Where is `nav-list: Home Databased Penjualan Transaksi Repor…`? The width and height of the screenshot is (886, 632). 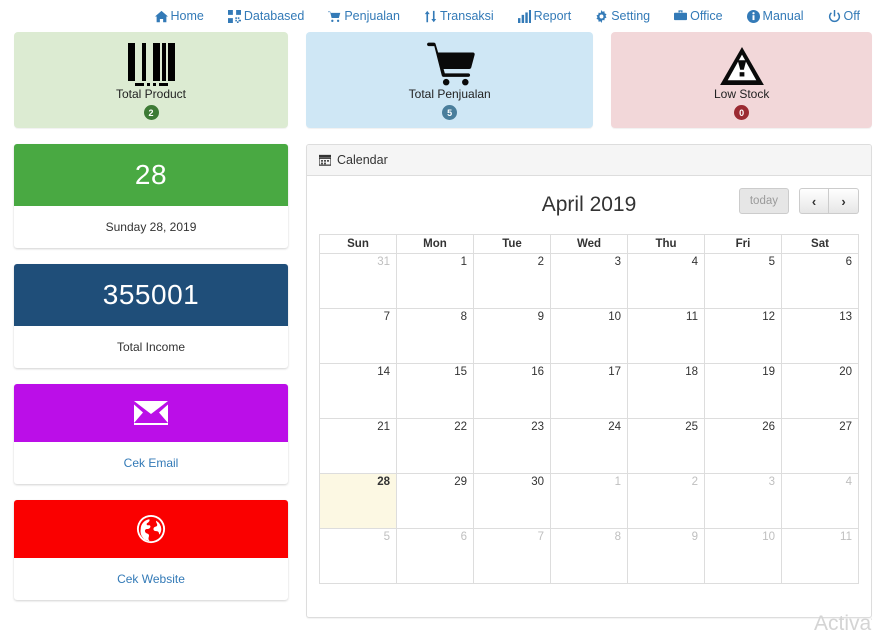 nav-list: Home Databased Penjualan Transaksi Repor… is located at coordinates (507, 15).